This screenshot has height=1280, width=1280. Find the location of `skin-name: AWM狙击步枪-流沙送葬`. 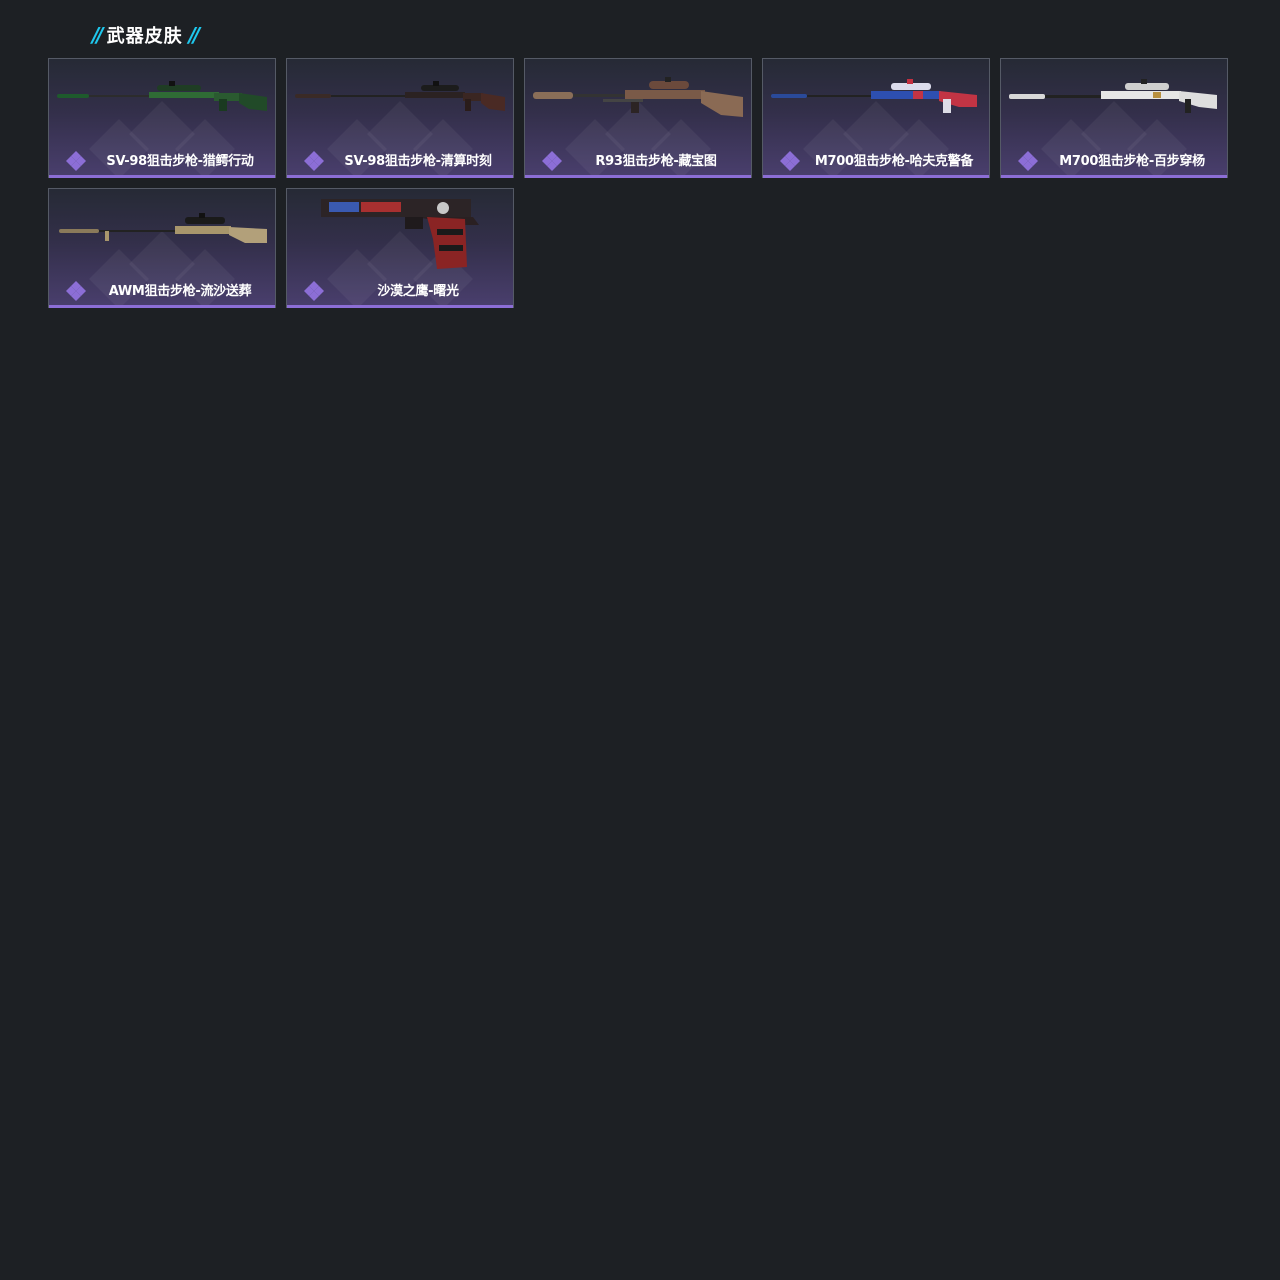

skin-name: AWM狙击步枪-流沙送葬 is located at coordinates (180, 291).